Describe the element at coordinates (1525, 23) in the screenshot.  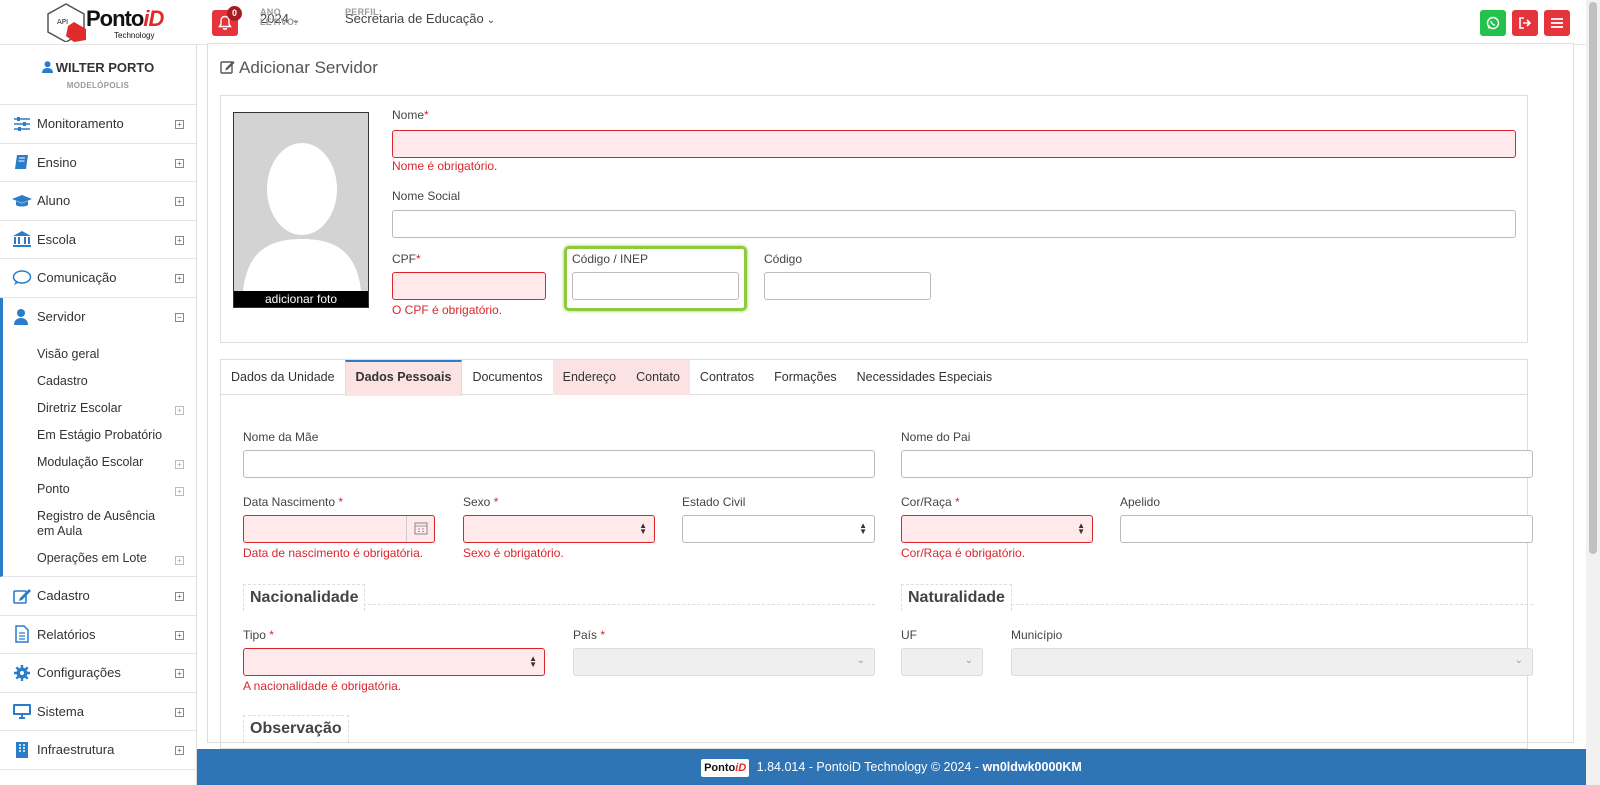
I see `logout-button` at that location.